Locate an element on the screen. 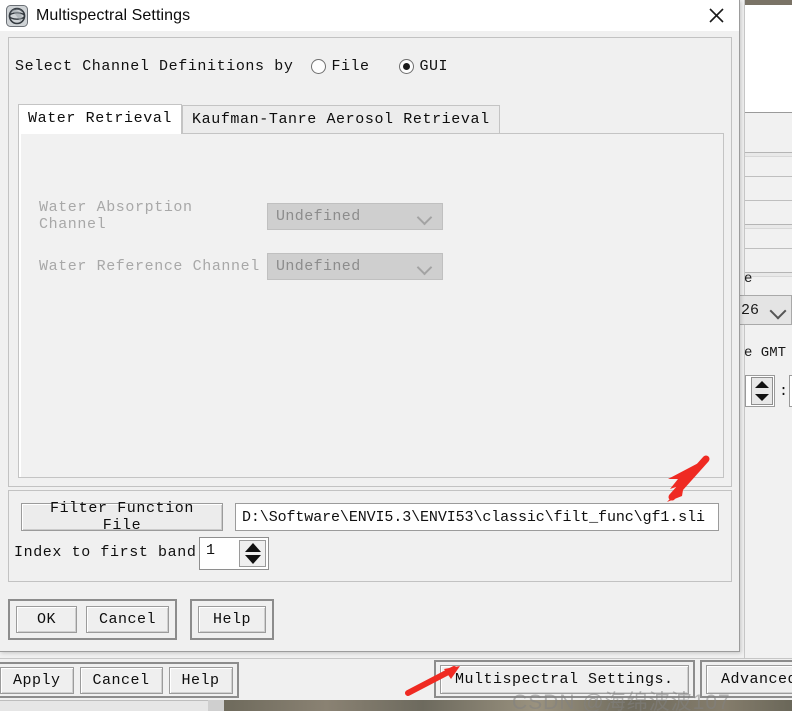  multispectral-settings-button: Multispectral Settings. is located at coordinates (564, 679).